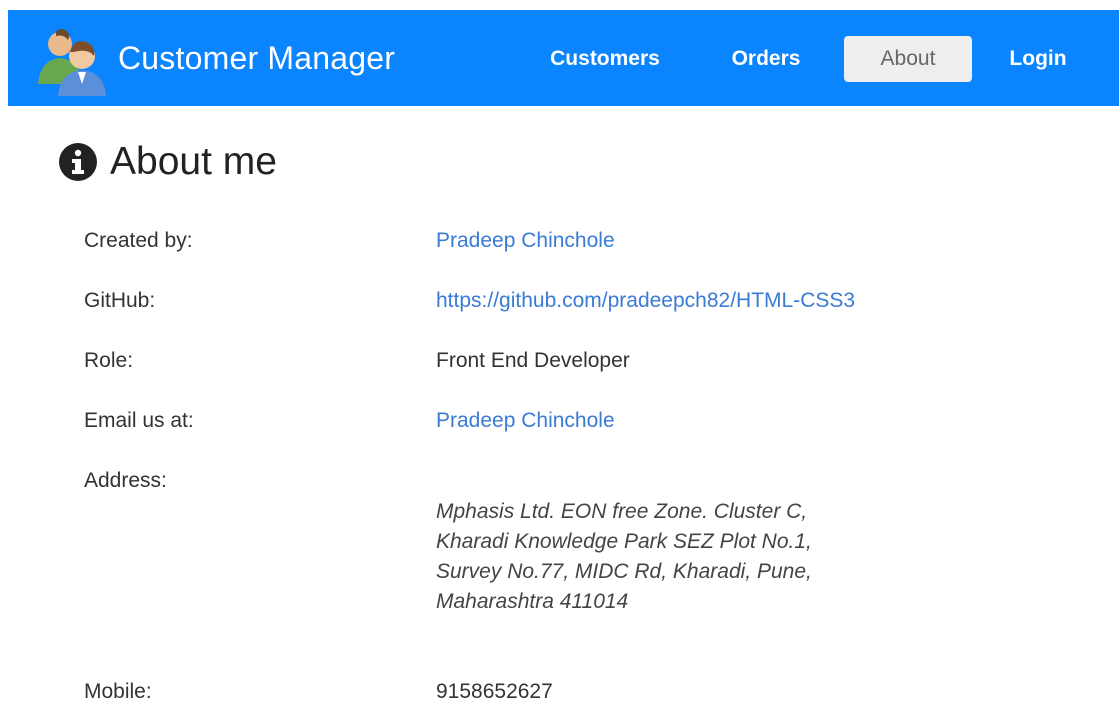  What do you see at coordinates (533, 360) in the screenshot?
I see `role-value: Front End Developer` at bounding box center [533, 360].